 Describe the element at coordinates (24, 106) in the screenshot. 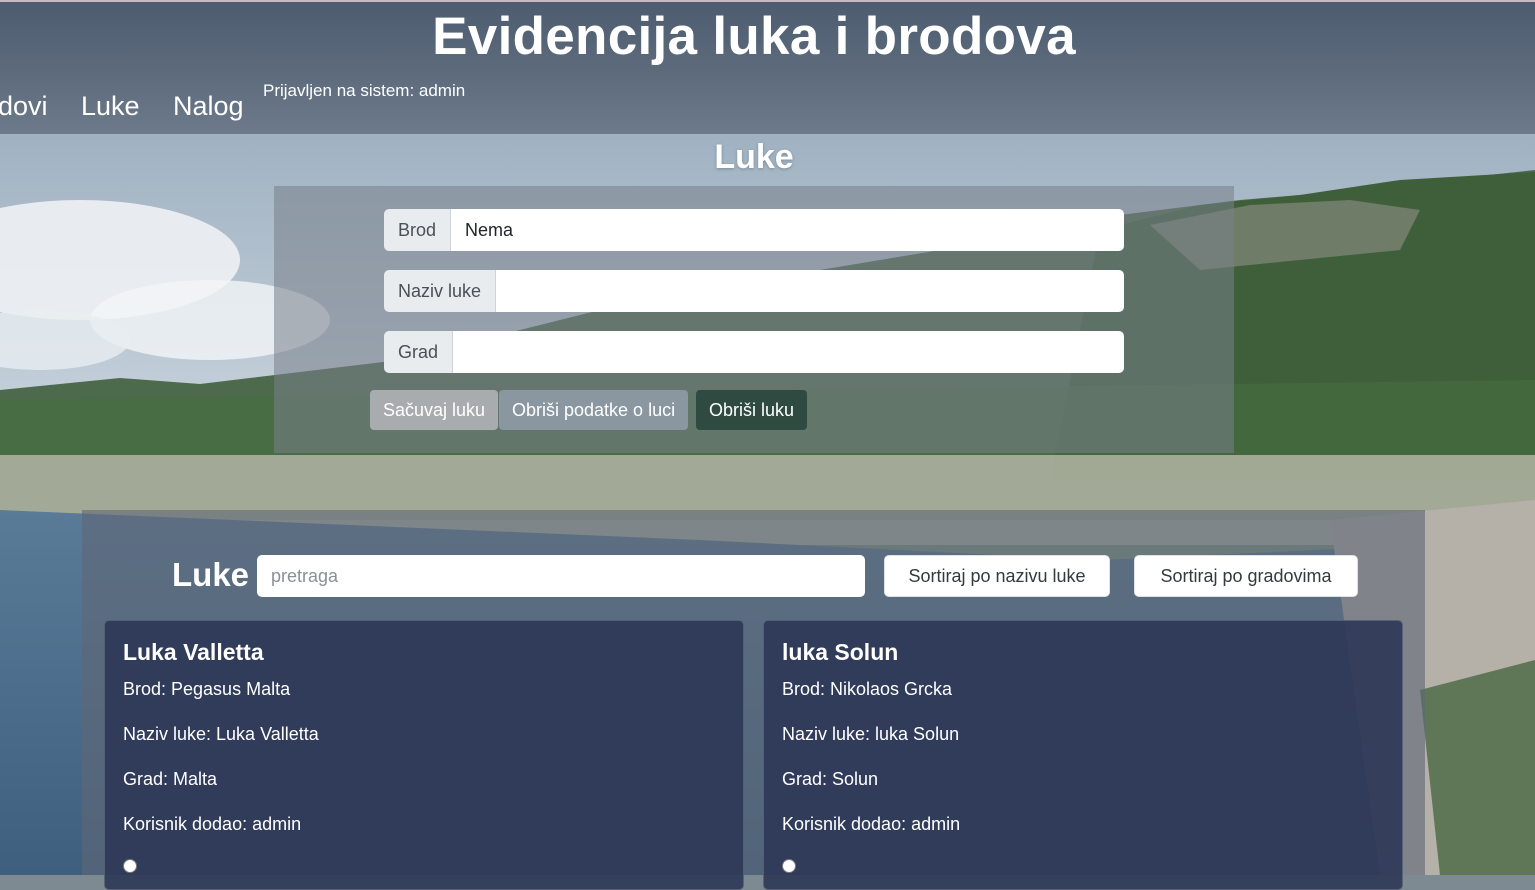

I see `nav-item-brodovi: dovi` at that location.